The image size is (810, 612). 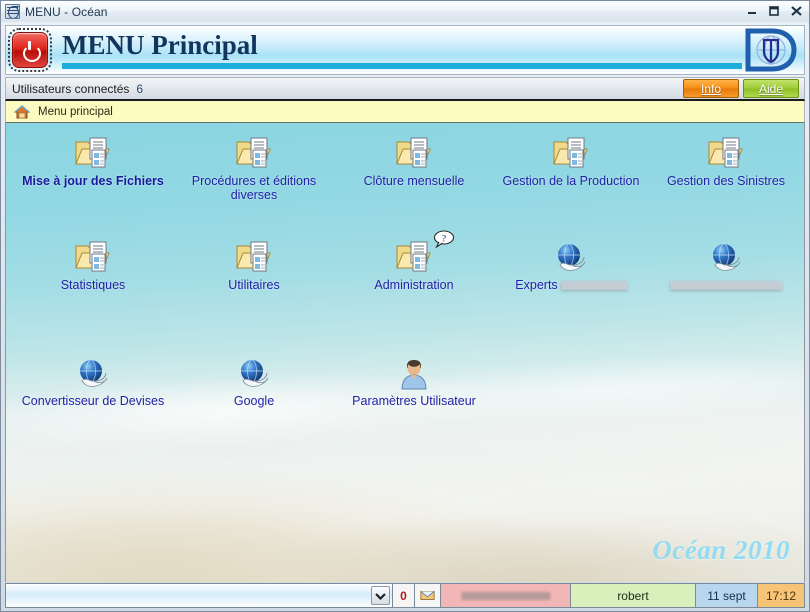 I want to click on desktop-item: Google, so click(x=254, y=379).